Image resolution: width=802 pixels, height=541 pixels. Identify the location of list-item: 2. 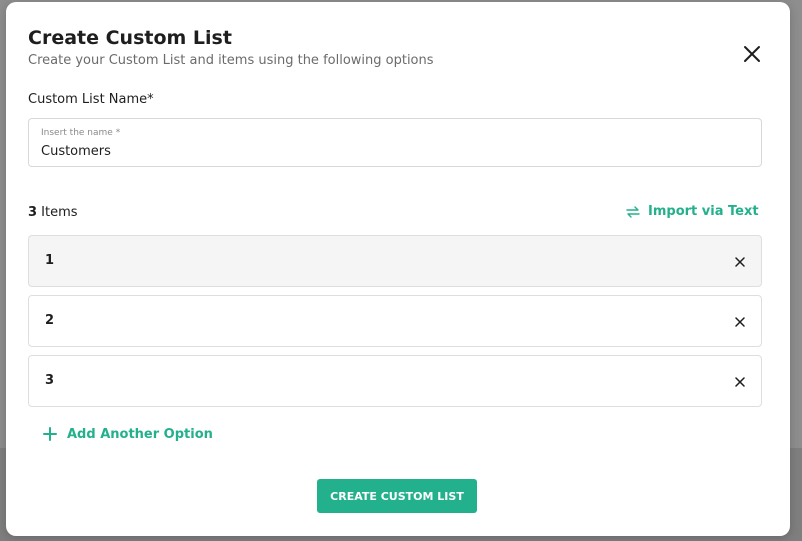
(395, 321).